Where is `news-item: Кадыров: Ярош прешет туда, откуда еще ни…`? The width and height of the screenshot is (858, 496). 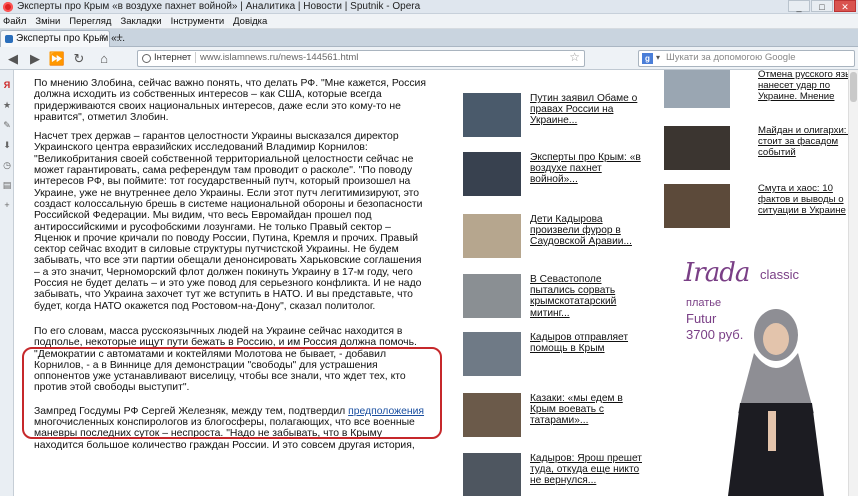 news-item: Кадыров: Ярош прешет туда, откуда еще ни… is located at coordinates (553, 474).